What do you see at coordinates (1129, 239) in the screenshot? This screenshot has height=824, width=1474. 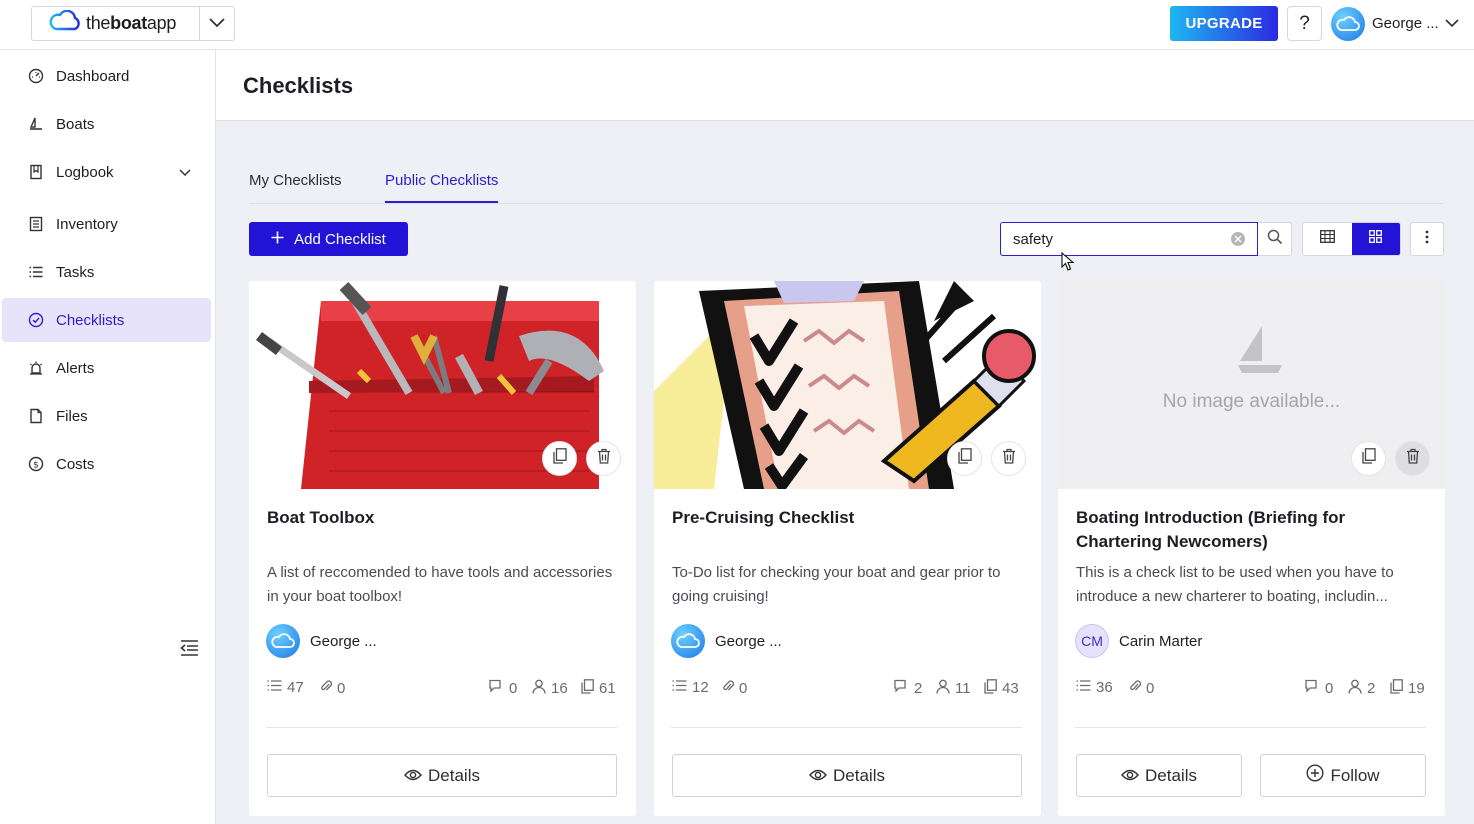 I see `search-input` at bounding box center [1129, 239].